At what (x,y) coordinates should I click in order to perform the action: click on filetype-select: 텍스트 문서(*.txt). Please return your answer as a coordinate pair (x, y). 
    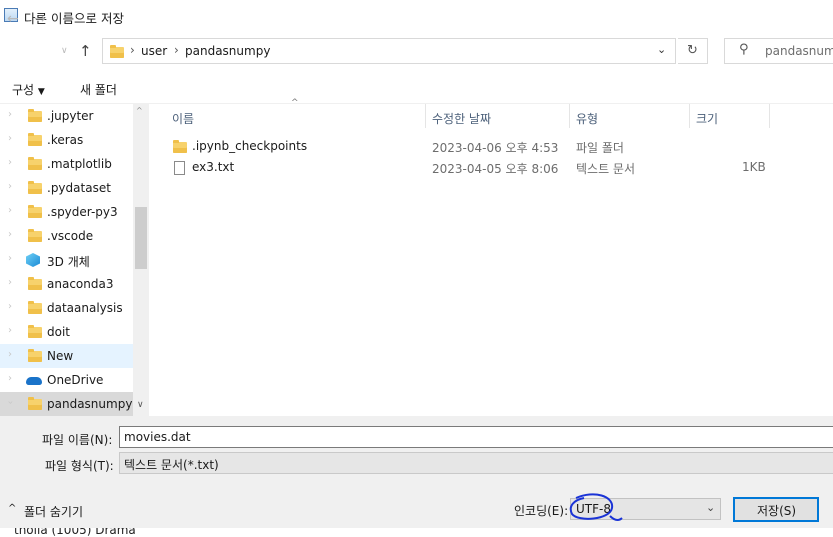
    Looking at the image, I should click on (476, 463).